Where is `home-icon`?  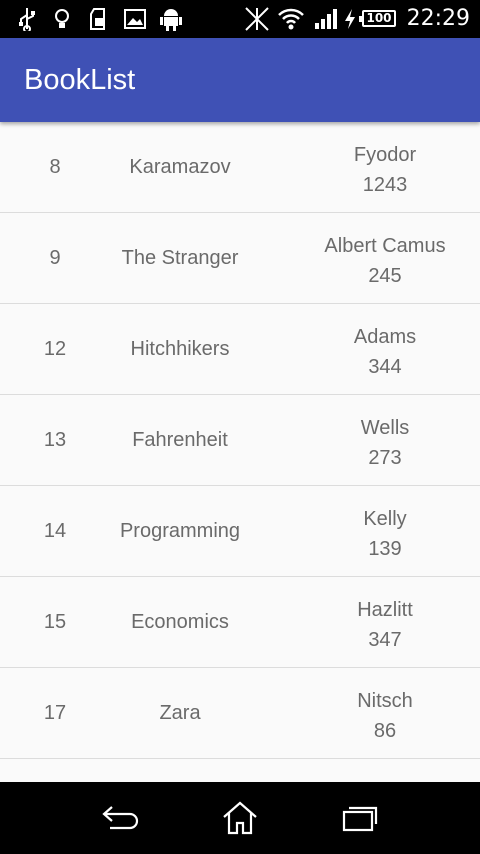 home-icon is located at coordinates (240, 818).